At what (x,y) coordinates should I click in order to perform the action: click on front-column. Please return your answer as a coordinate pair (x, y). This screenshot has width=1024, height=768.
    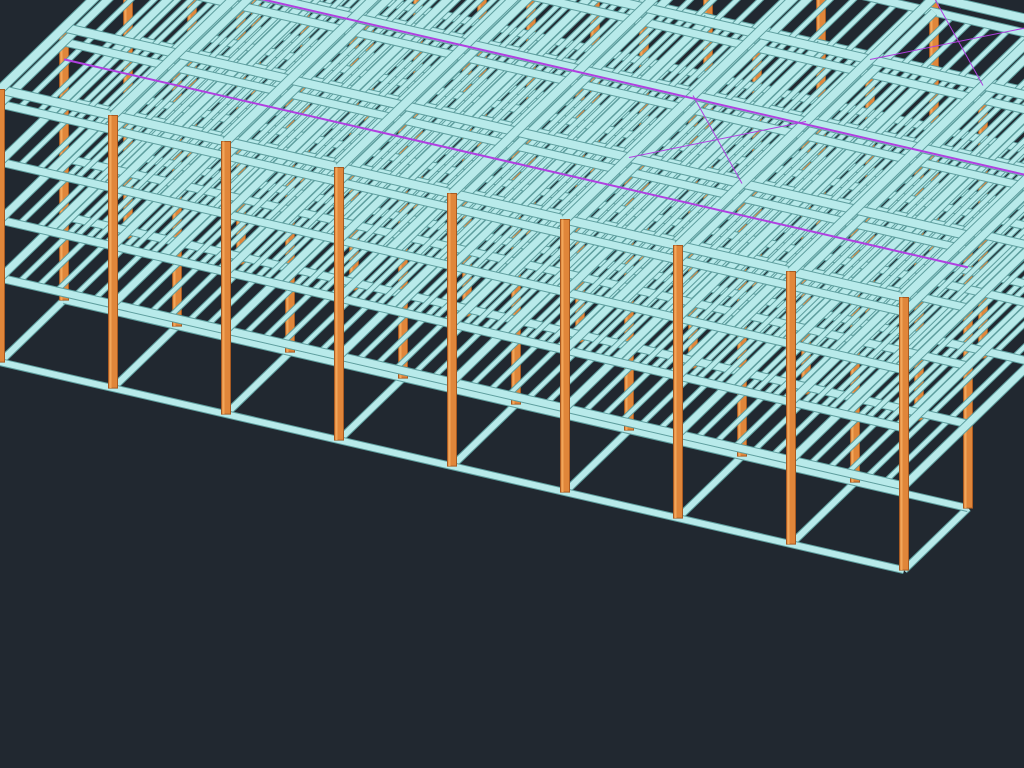
    Looking at the image, I should click on (2, 226).